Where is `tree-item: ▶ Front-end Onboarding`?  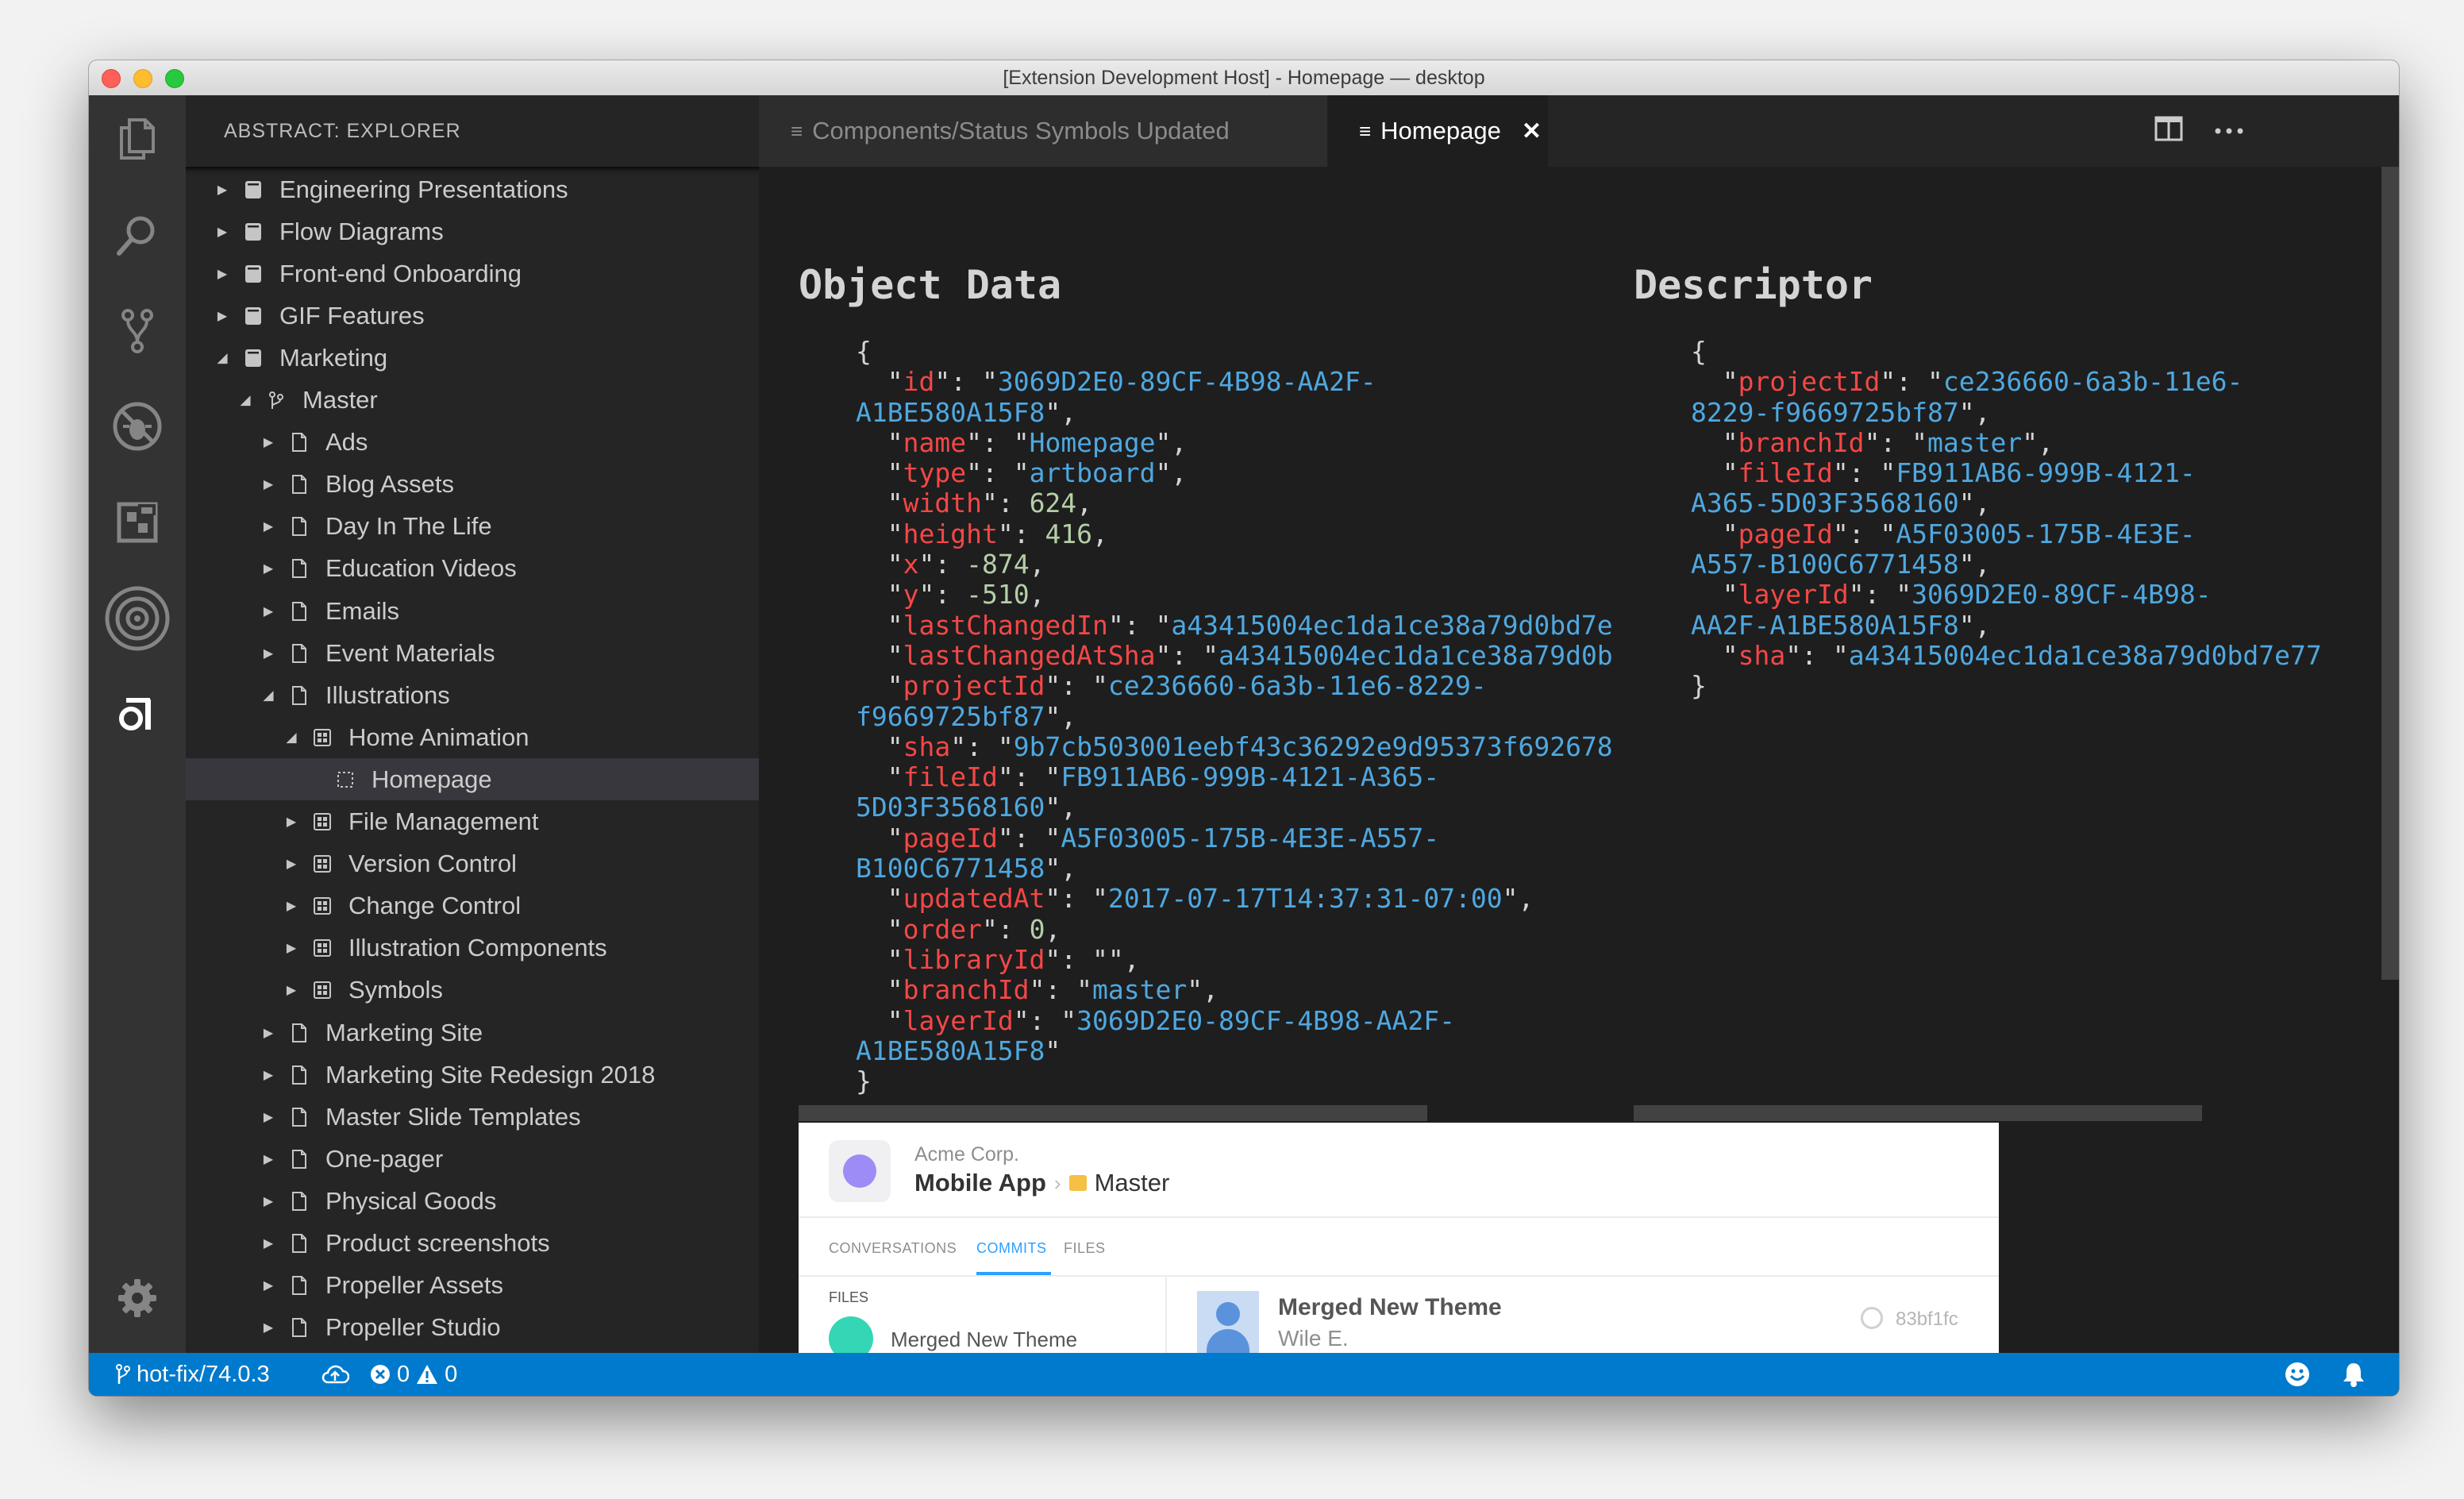 tree-item: ▶ Front-end Onboarding is located at coordinates (472, 273).